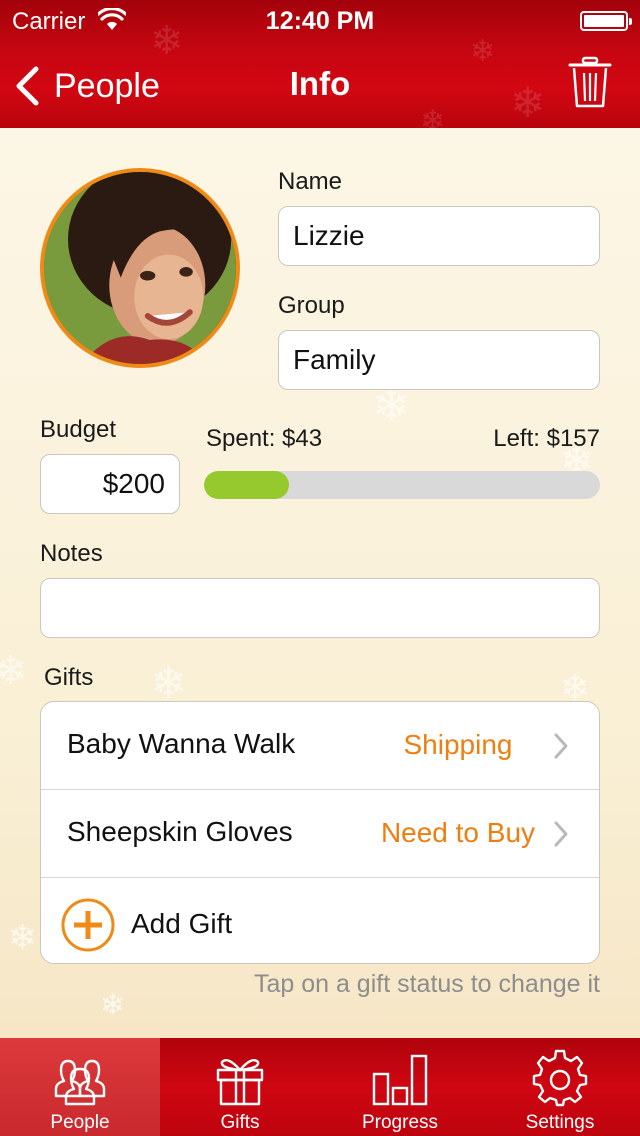  I want to click on gift-icon, so click(240, 1082).